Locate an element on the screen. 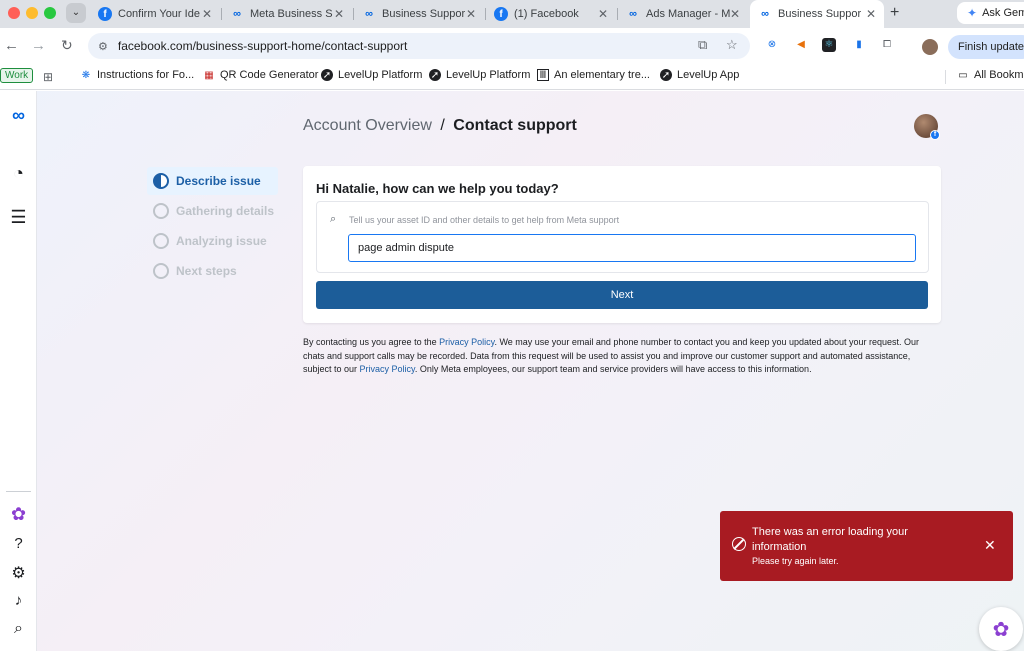 The image size is (1024, 651). step-describe-issue: Describe issue is located at coordinates (212, 181).